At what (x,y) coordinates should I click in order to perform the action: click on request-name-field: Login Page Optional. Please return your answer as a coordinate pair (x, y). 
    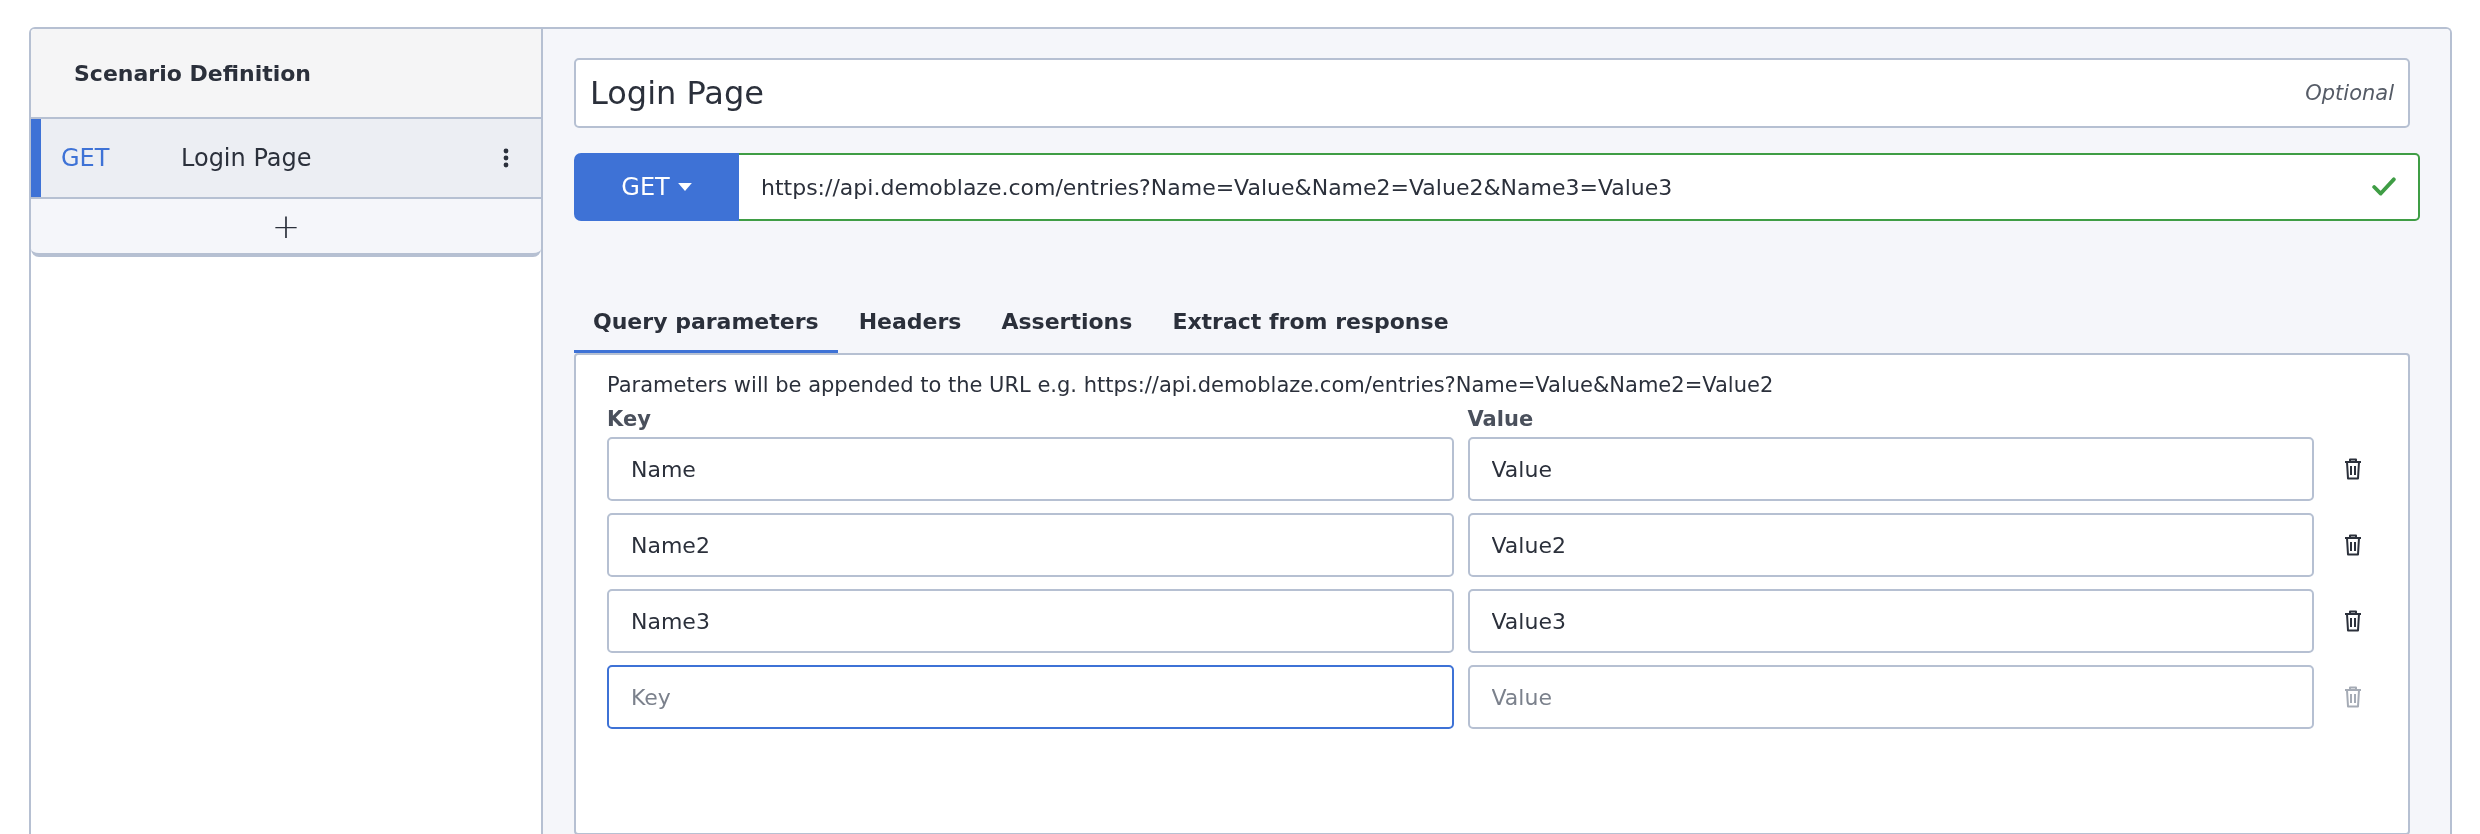
    Looking at the image, I should click on (1492, 93).